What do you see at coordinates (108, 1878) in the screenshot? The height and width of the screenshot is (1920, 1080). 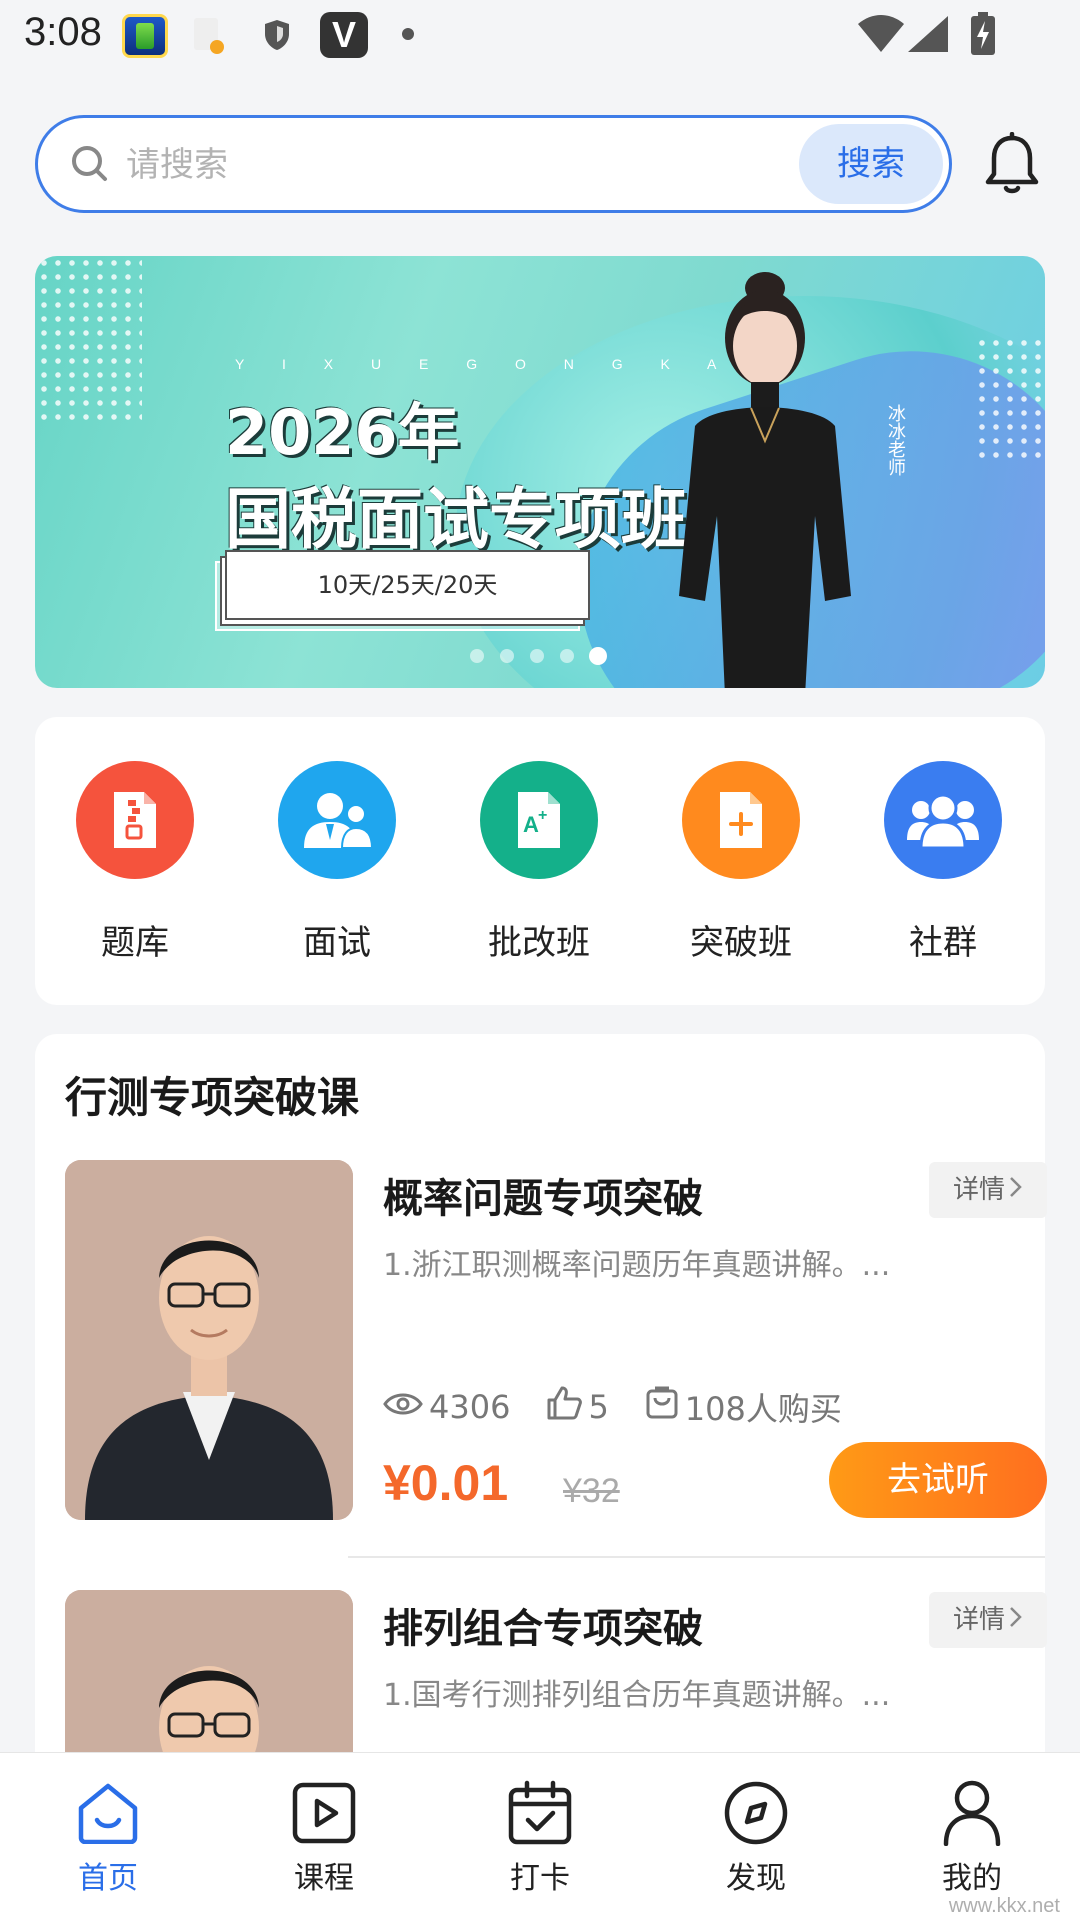 I see `nav-label: 首页` at bounding box center [108, 1878].